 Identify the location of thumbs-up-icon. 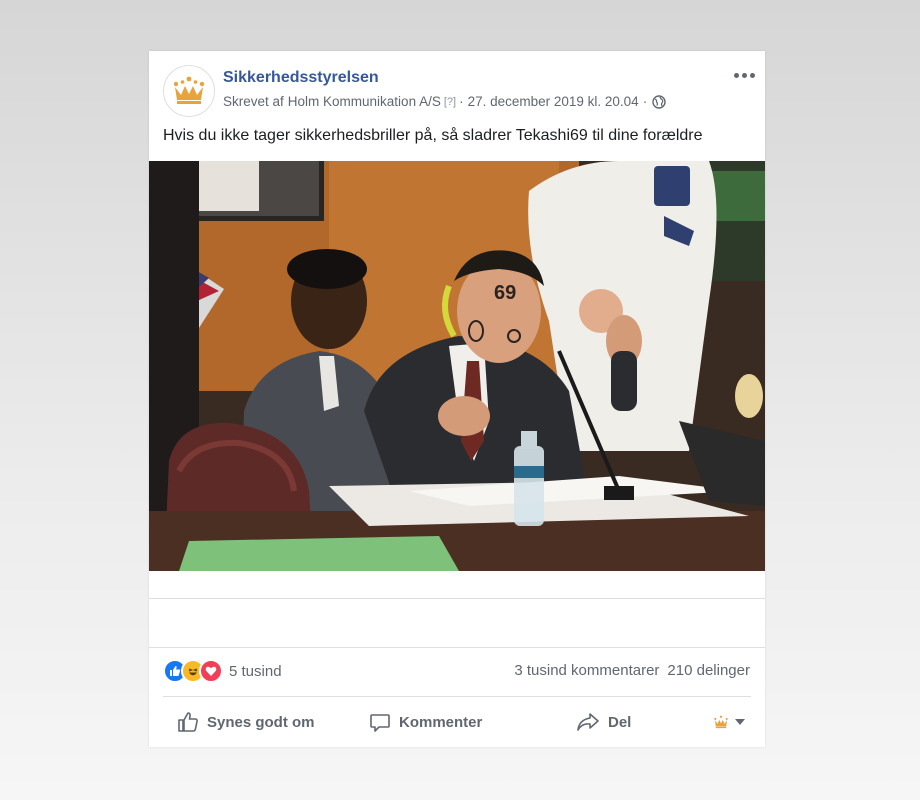
(188, 722).